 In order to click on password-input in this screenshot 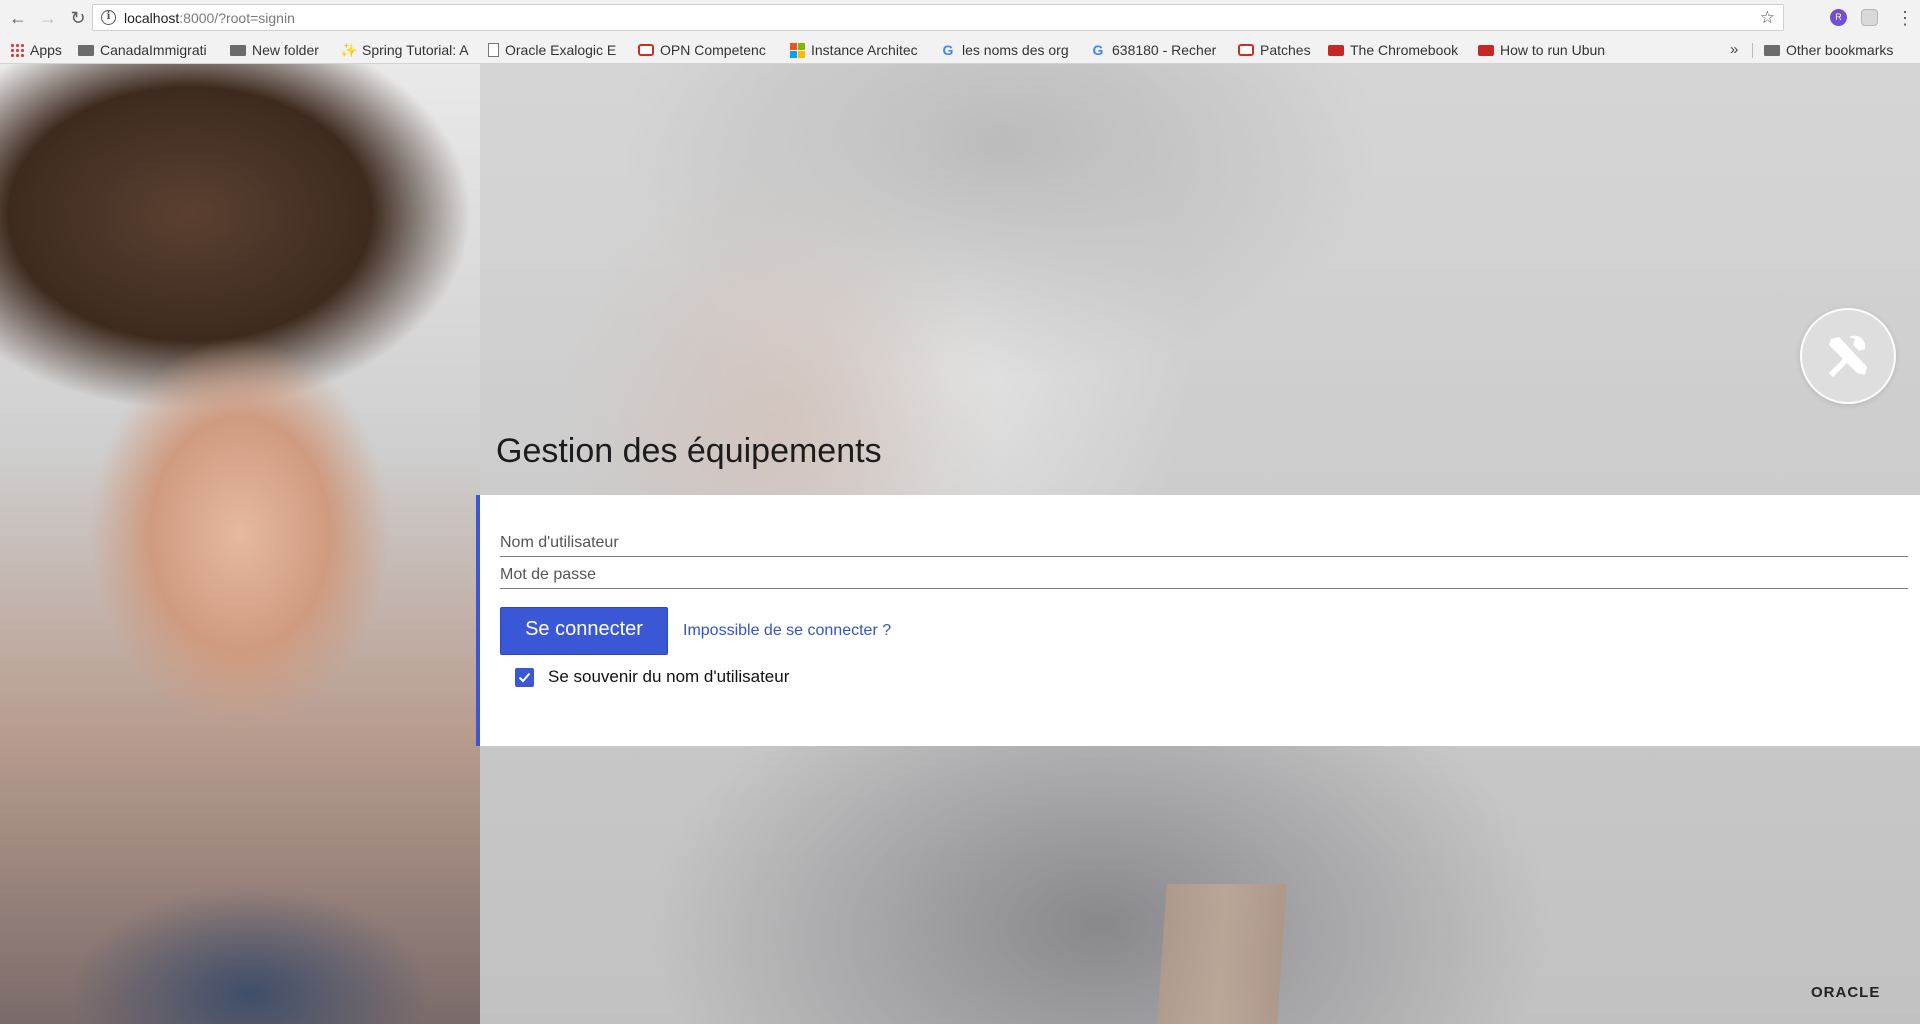, I will do `click(1204, 574)`.